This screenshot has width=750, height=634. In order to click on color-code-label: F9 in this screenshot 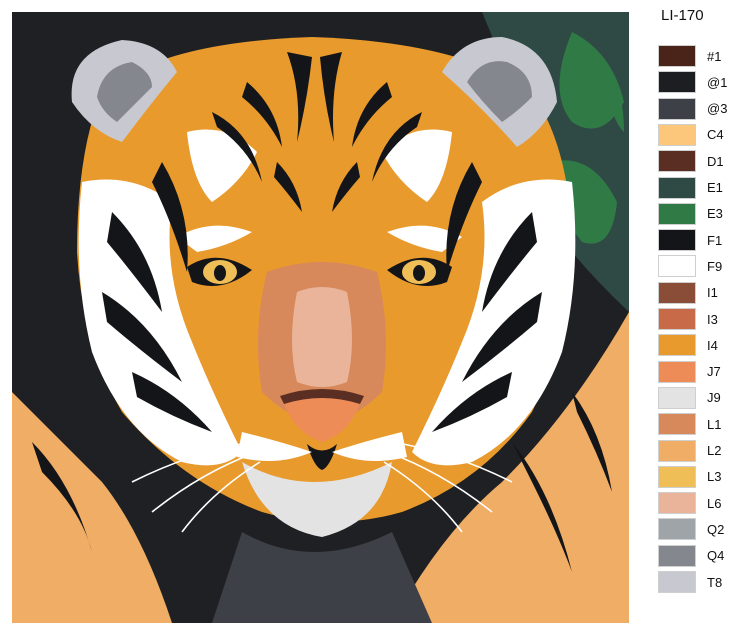, I will do `click(715, 266)`.